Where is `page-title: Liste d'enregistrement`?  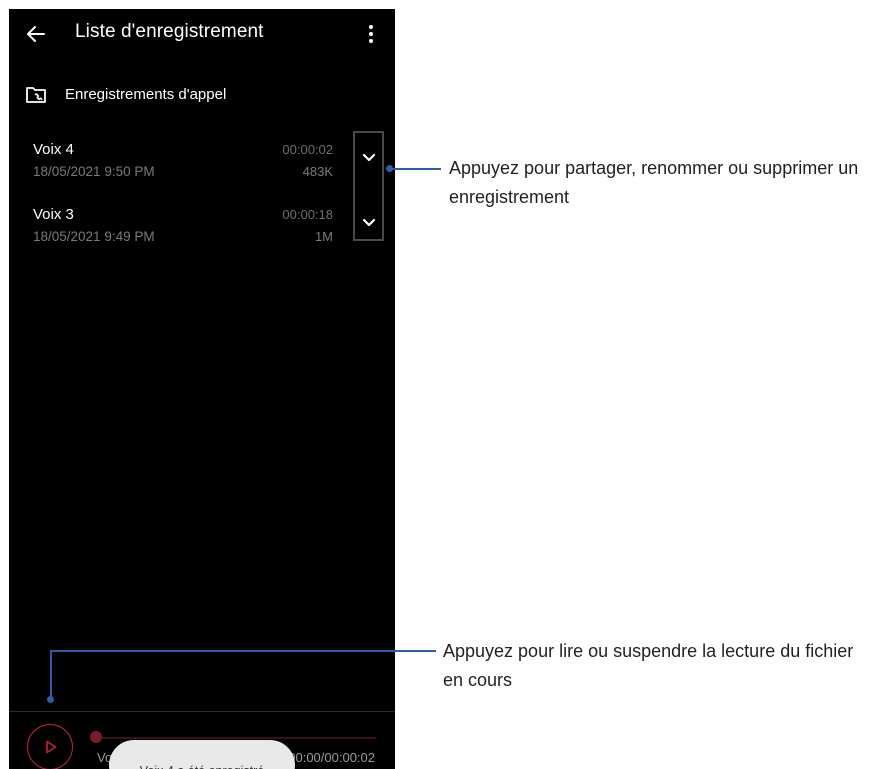 page-title: Liste d'enregistrement is located at coordinates (169, 31).